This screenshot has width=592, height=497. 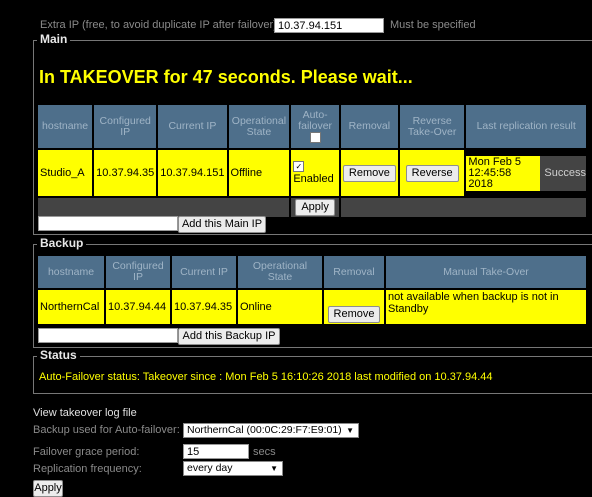 I want to click on col-manual-takeover: Manual Take-Over, so click(x=486, y=272).